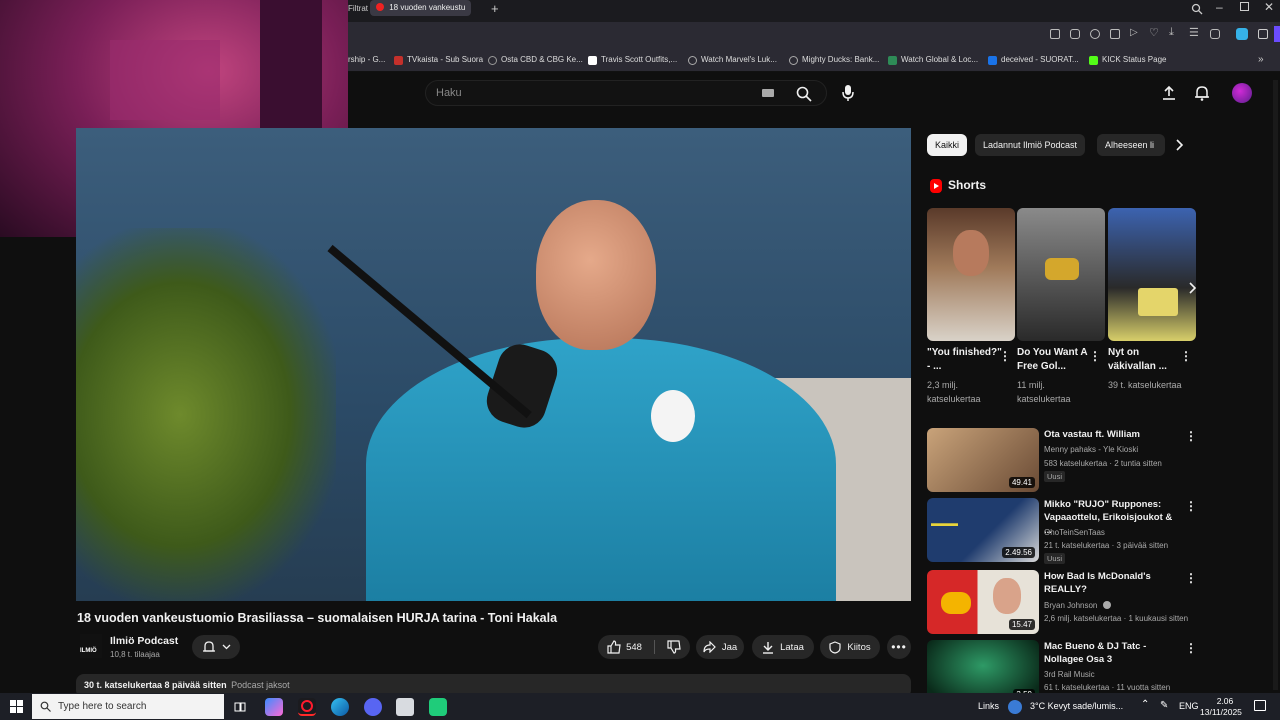  I want to click on lock-icon, so click(1215, 34).